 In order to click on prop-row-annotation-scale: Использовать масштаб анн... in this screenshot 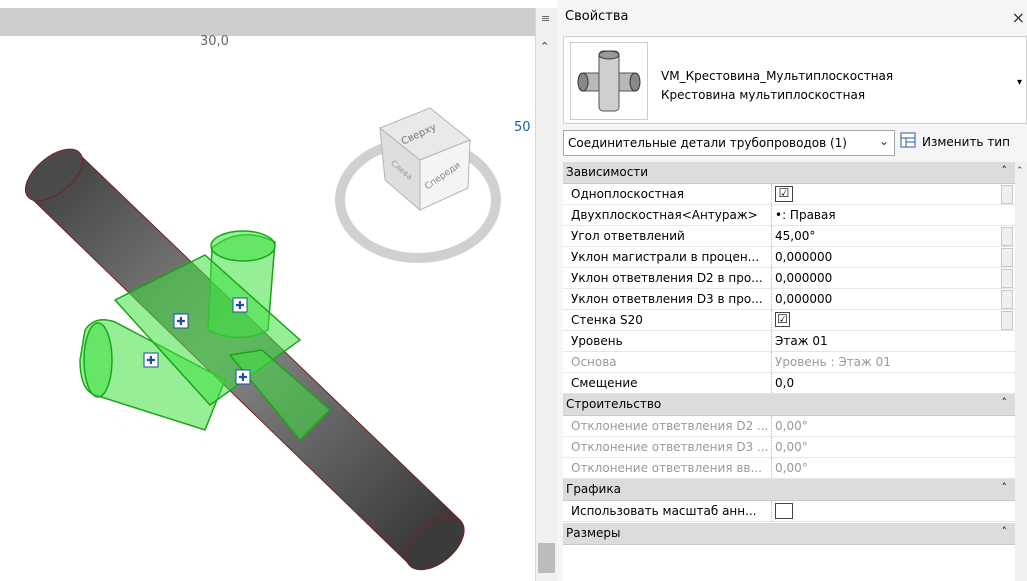, I will do `click(789, 511)`.